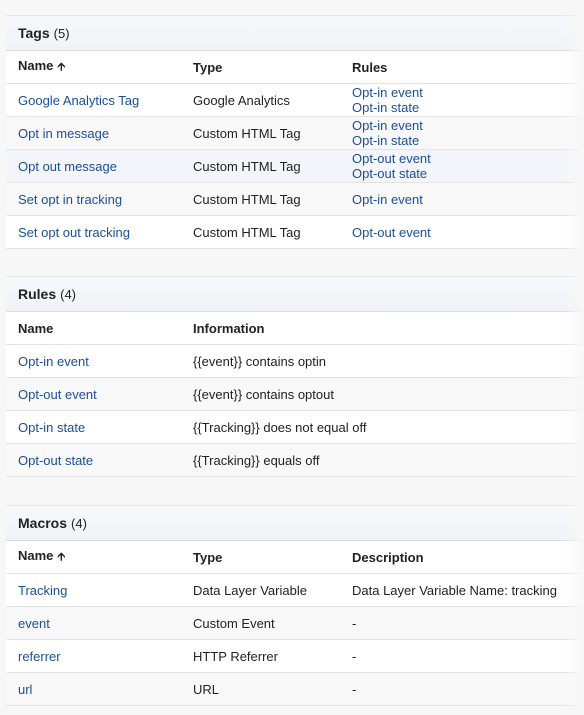 The image size is (584, 715). I want to click on macros-header: Macros (4), so click(295, 523).